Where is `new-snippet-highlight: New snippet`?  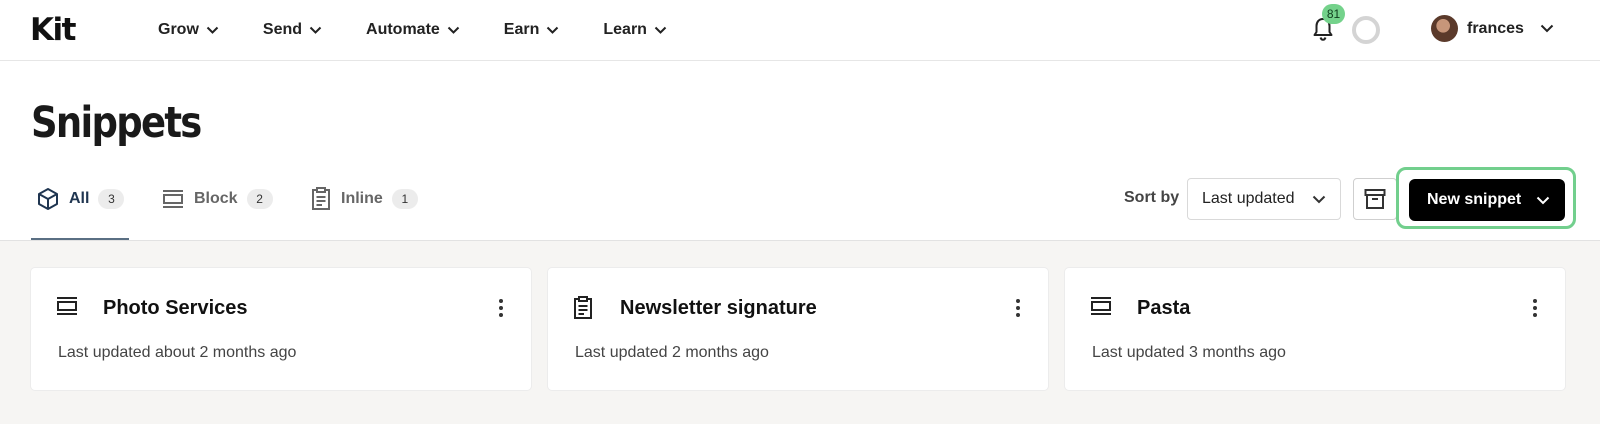
new-snippet-highlight: New snippet is located at coordinates (1486, 198).